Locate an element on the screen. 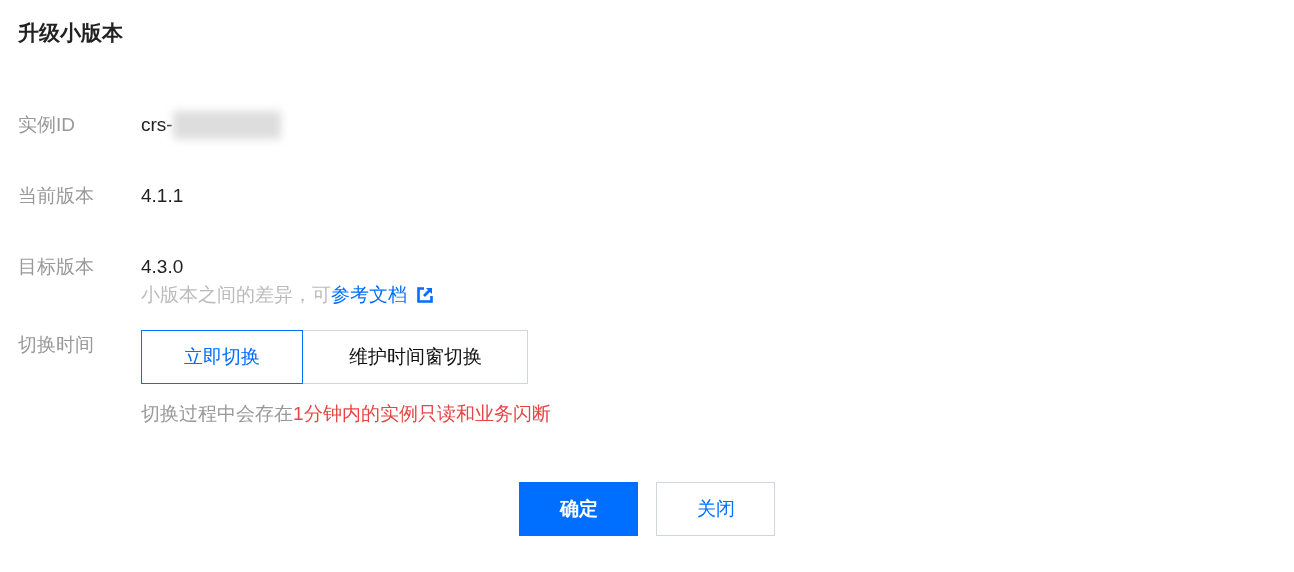 This screenshot has height=572, width=1294. confirm-button: 确定 is located at coordinates (578, 509).